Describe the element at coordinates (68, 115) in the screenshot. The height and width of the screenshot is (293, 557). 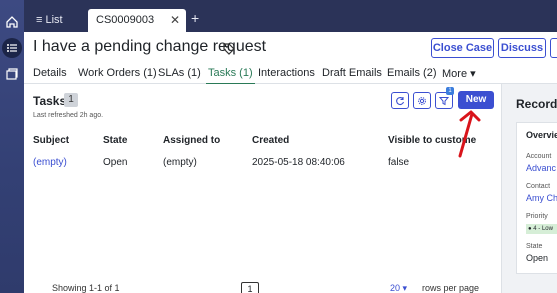
I see `last-refreshed: Last refreshed 2h ago.` at that location.